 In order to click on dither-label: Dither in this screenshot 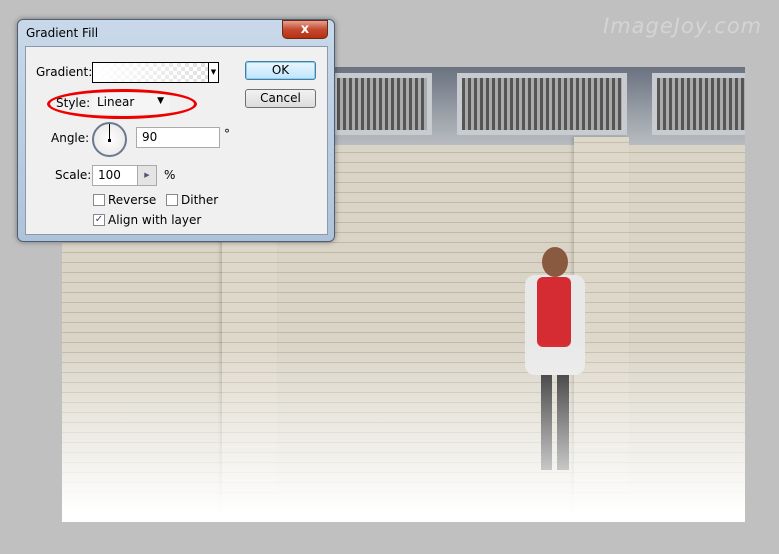, I will do `click(200, 200)`.